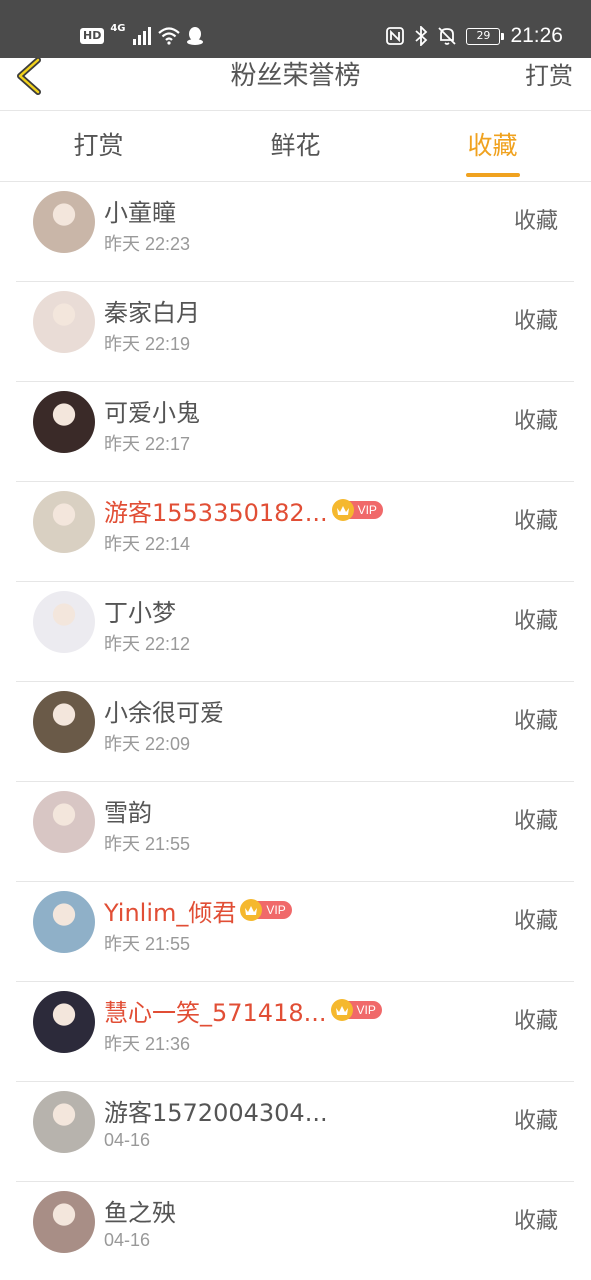  I want to click on favorite-time: 昨天 22:14, so click(147, 544).